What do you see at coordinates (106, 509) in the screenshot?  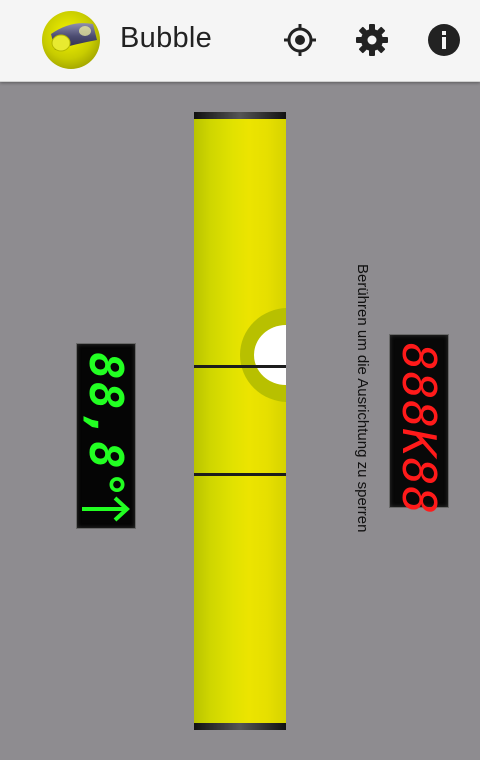 I see `arrow-right-icon` at bounding box center [106, 509].